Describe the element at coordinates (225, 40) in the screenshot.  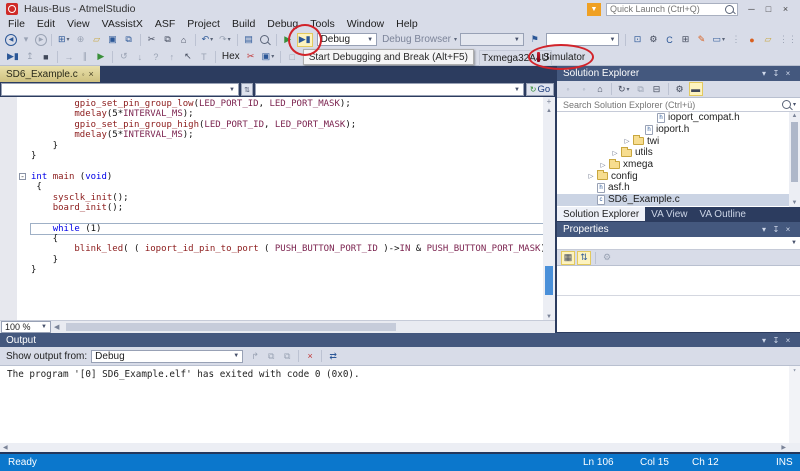
I see `redo-icon: ↷ ▾` at that location.